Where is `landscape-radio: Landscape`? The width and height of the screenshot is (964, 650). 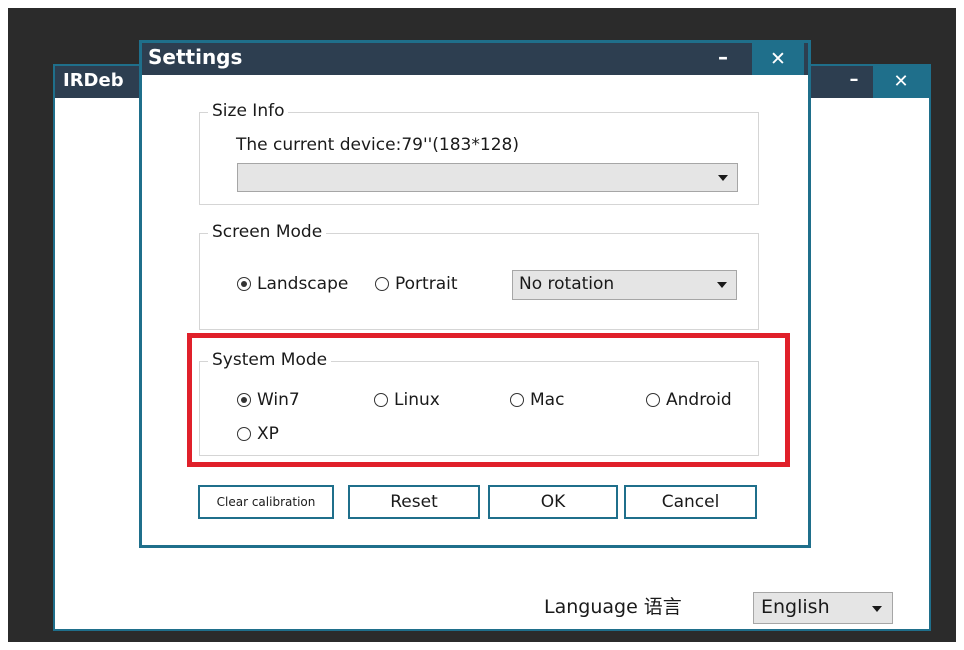
landscape-radio: Landscape is located at coordinates (292, 284).